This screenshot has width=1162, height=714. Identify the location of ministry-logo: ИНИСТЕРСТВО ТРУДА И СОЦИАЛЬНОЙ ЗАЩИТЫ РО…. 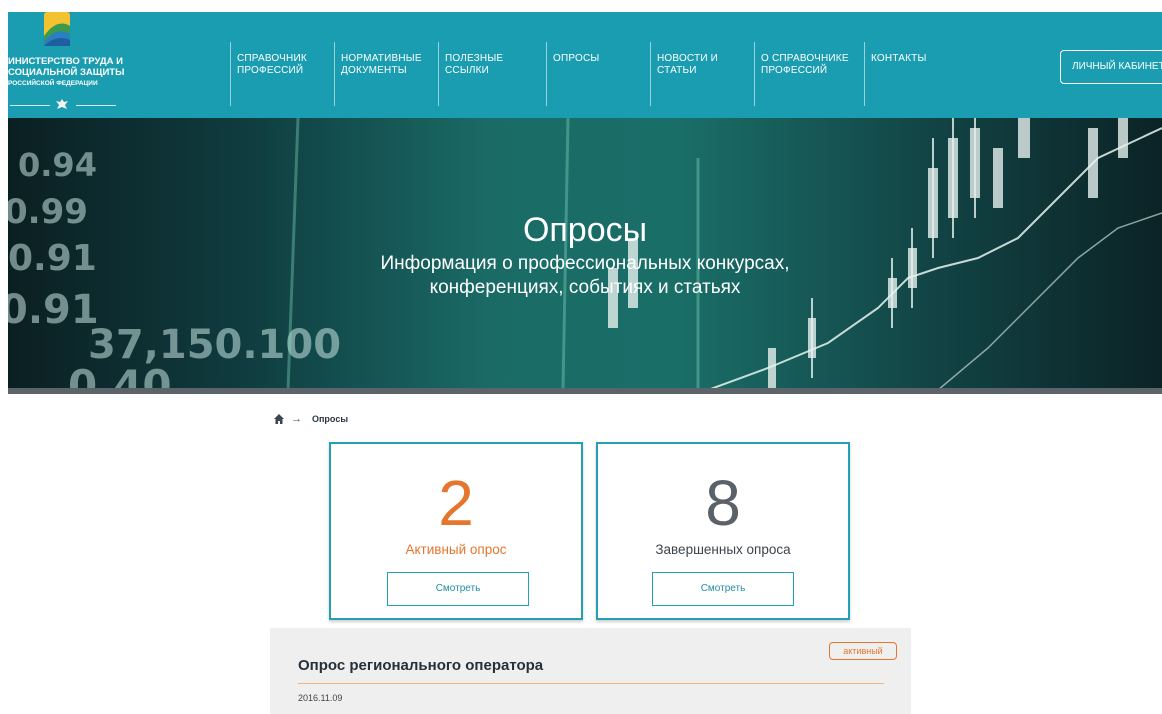
(83, 65).